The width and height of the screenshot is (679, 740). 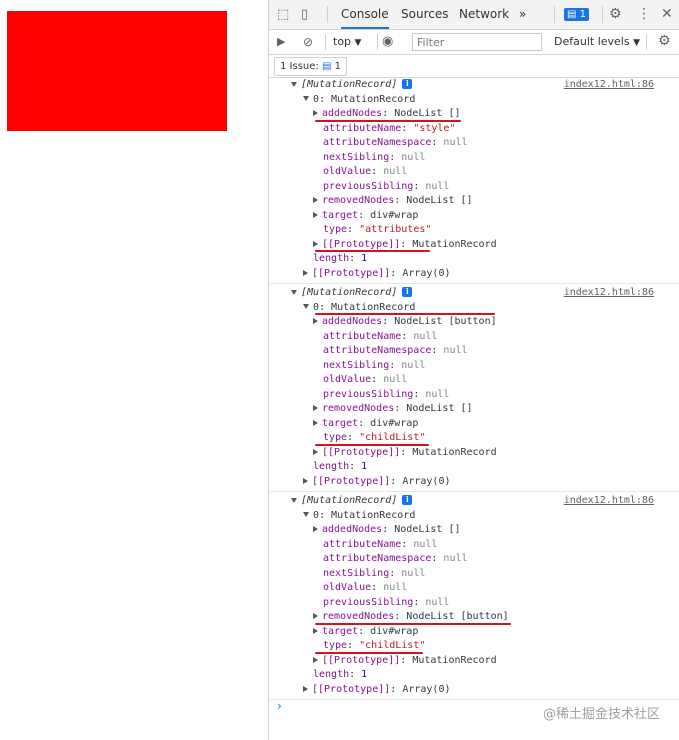 I want to click on tab-network: Network, so click(x=484, y=14).